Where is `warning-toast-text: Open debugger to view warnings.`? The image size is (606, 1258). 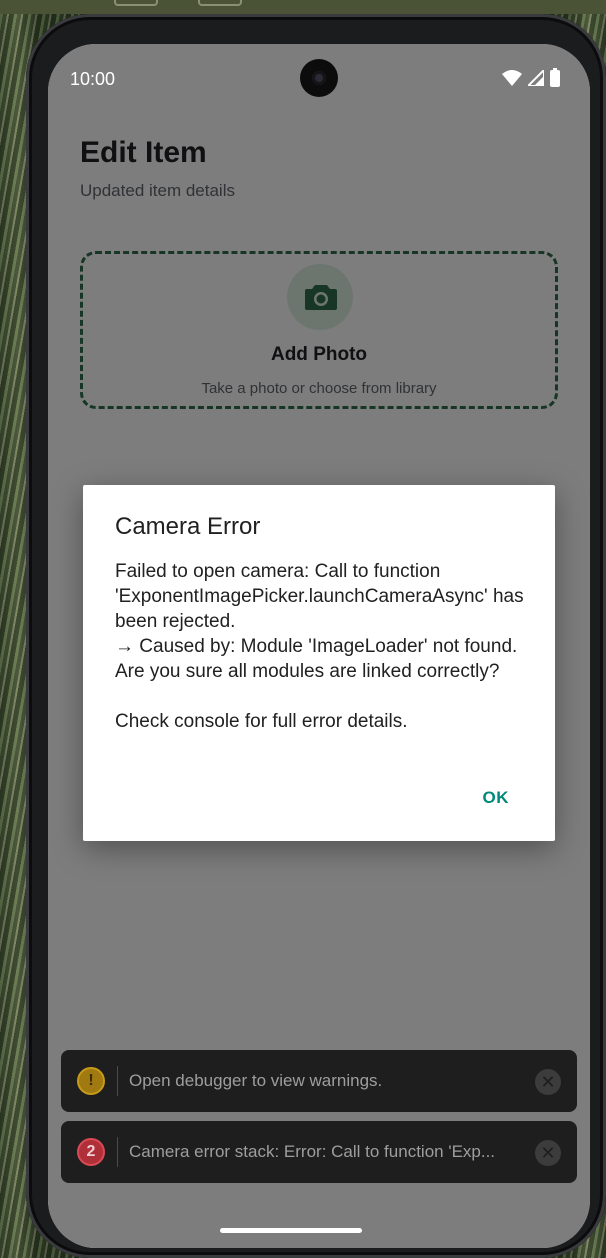
warning-toast-text: Open debugger to view warnings. is located at coordinates (256, 1080).